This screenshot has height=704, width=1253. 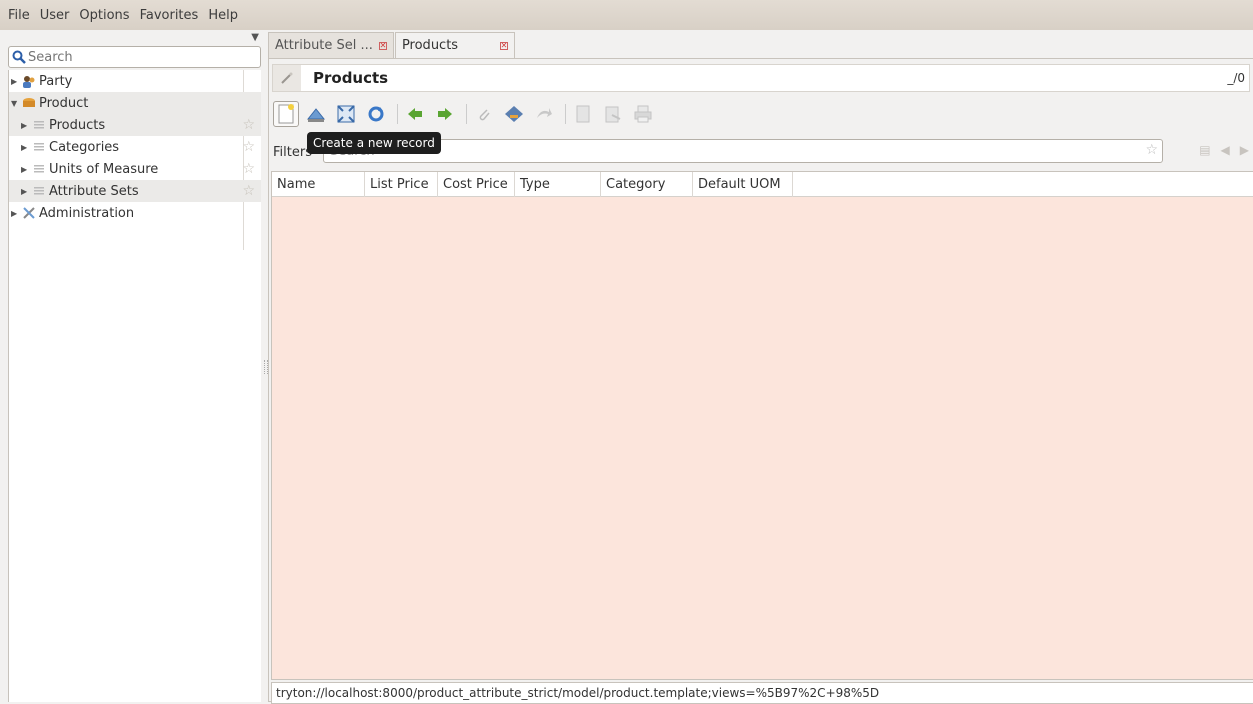 I want to click on tree-item-label: Product, so click(x=64, y=103).